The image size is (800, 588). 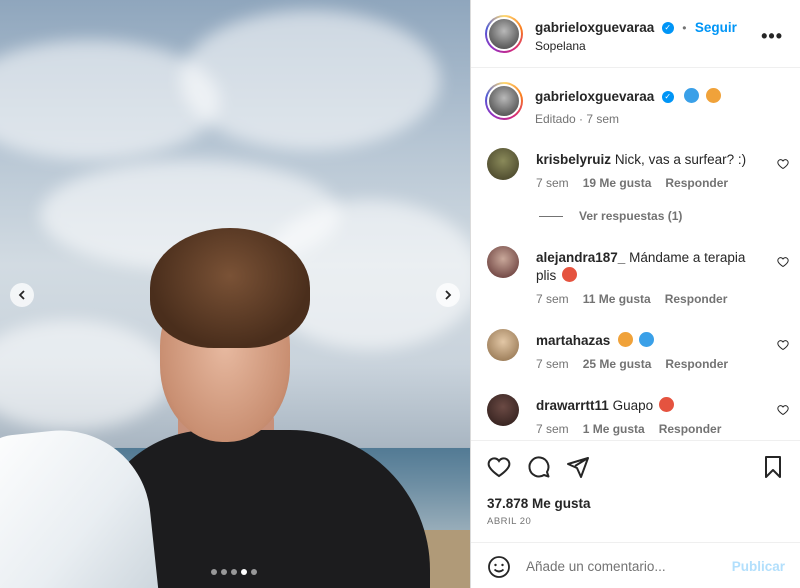 What do you see at coordinates (577, 119) in the screenshot?
I see `caption-meta: Editado · 7 sem` at bounding box center [577, 119].